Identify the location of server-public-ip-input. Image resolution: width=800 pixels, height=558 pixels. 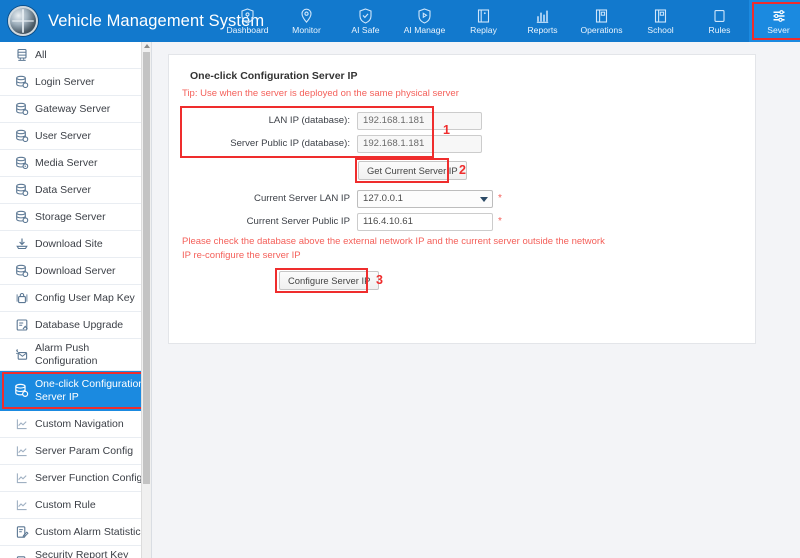
(419, 143).